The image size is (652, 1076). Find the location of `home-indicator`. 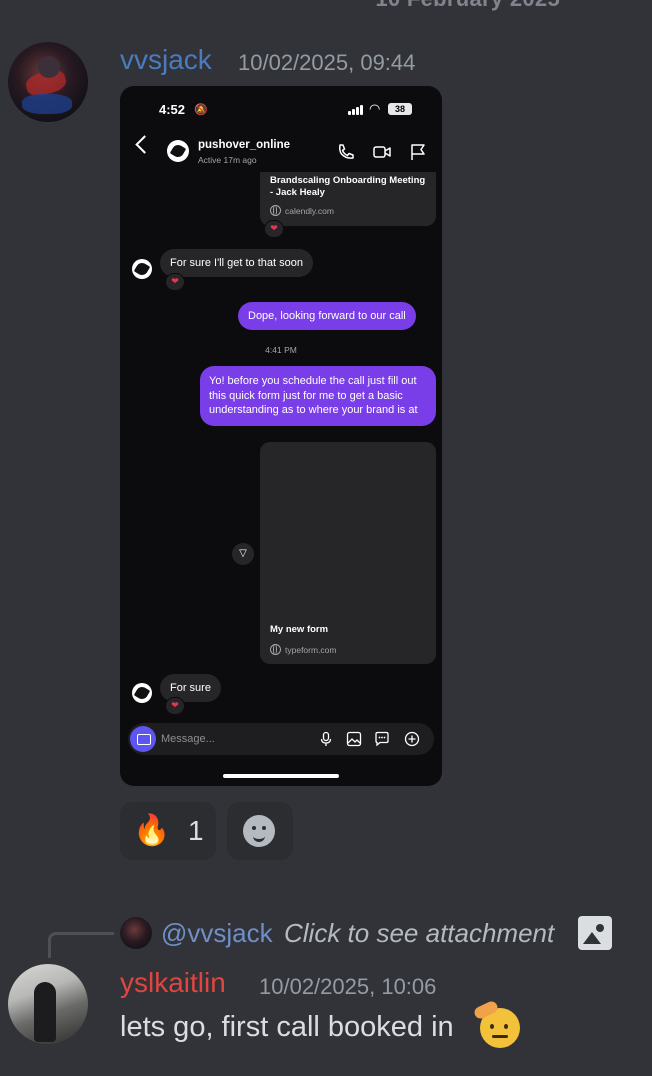

home-indicator is located at coordinates (281, 776).